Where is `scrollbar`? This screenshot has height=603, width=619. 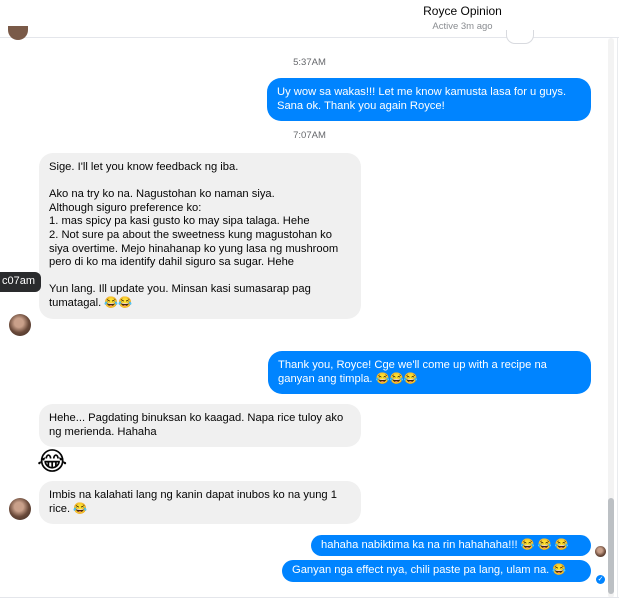
scrollbar is located at coordinates (611, 318).